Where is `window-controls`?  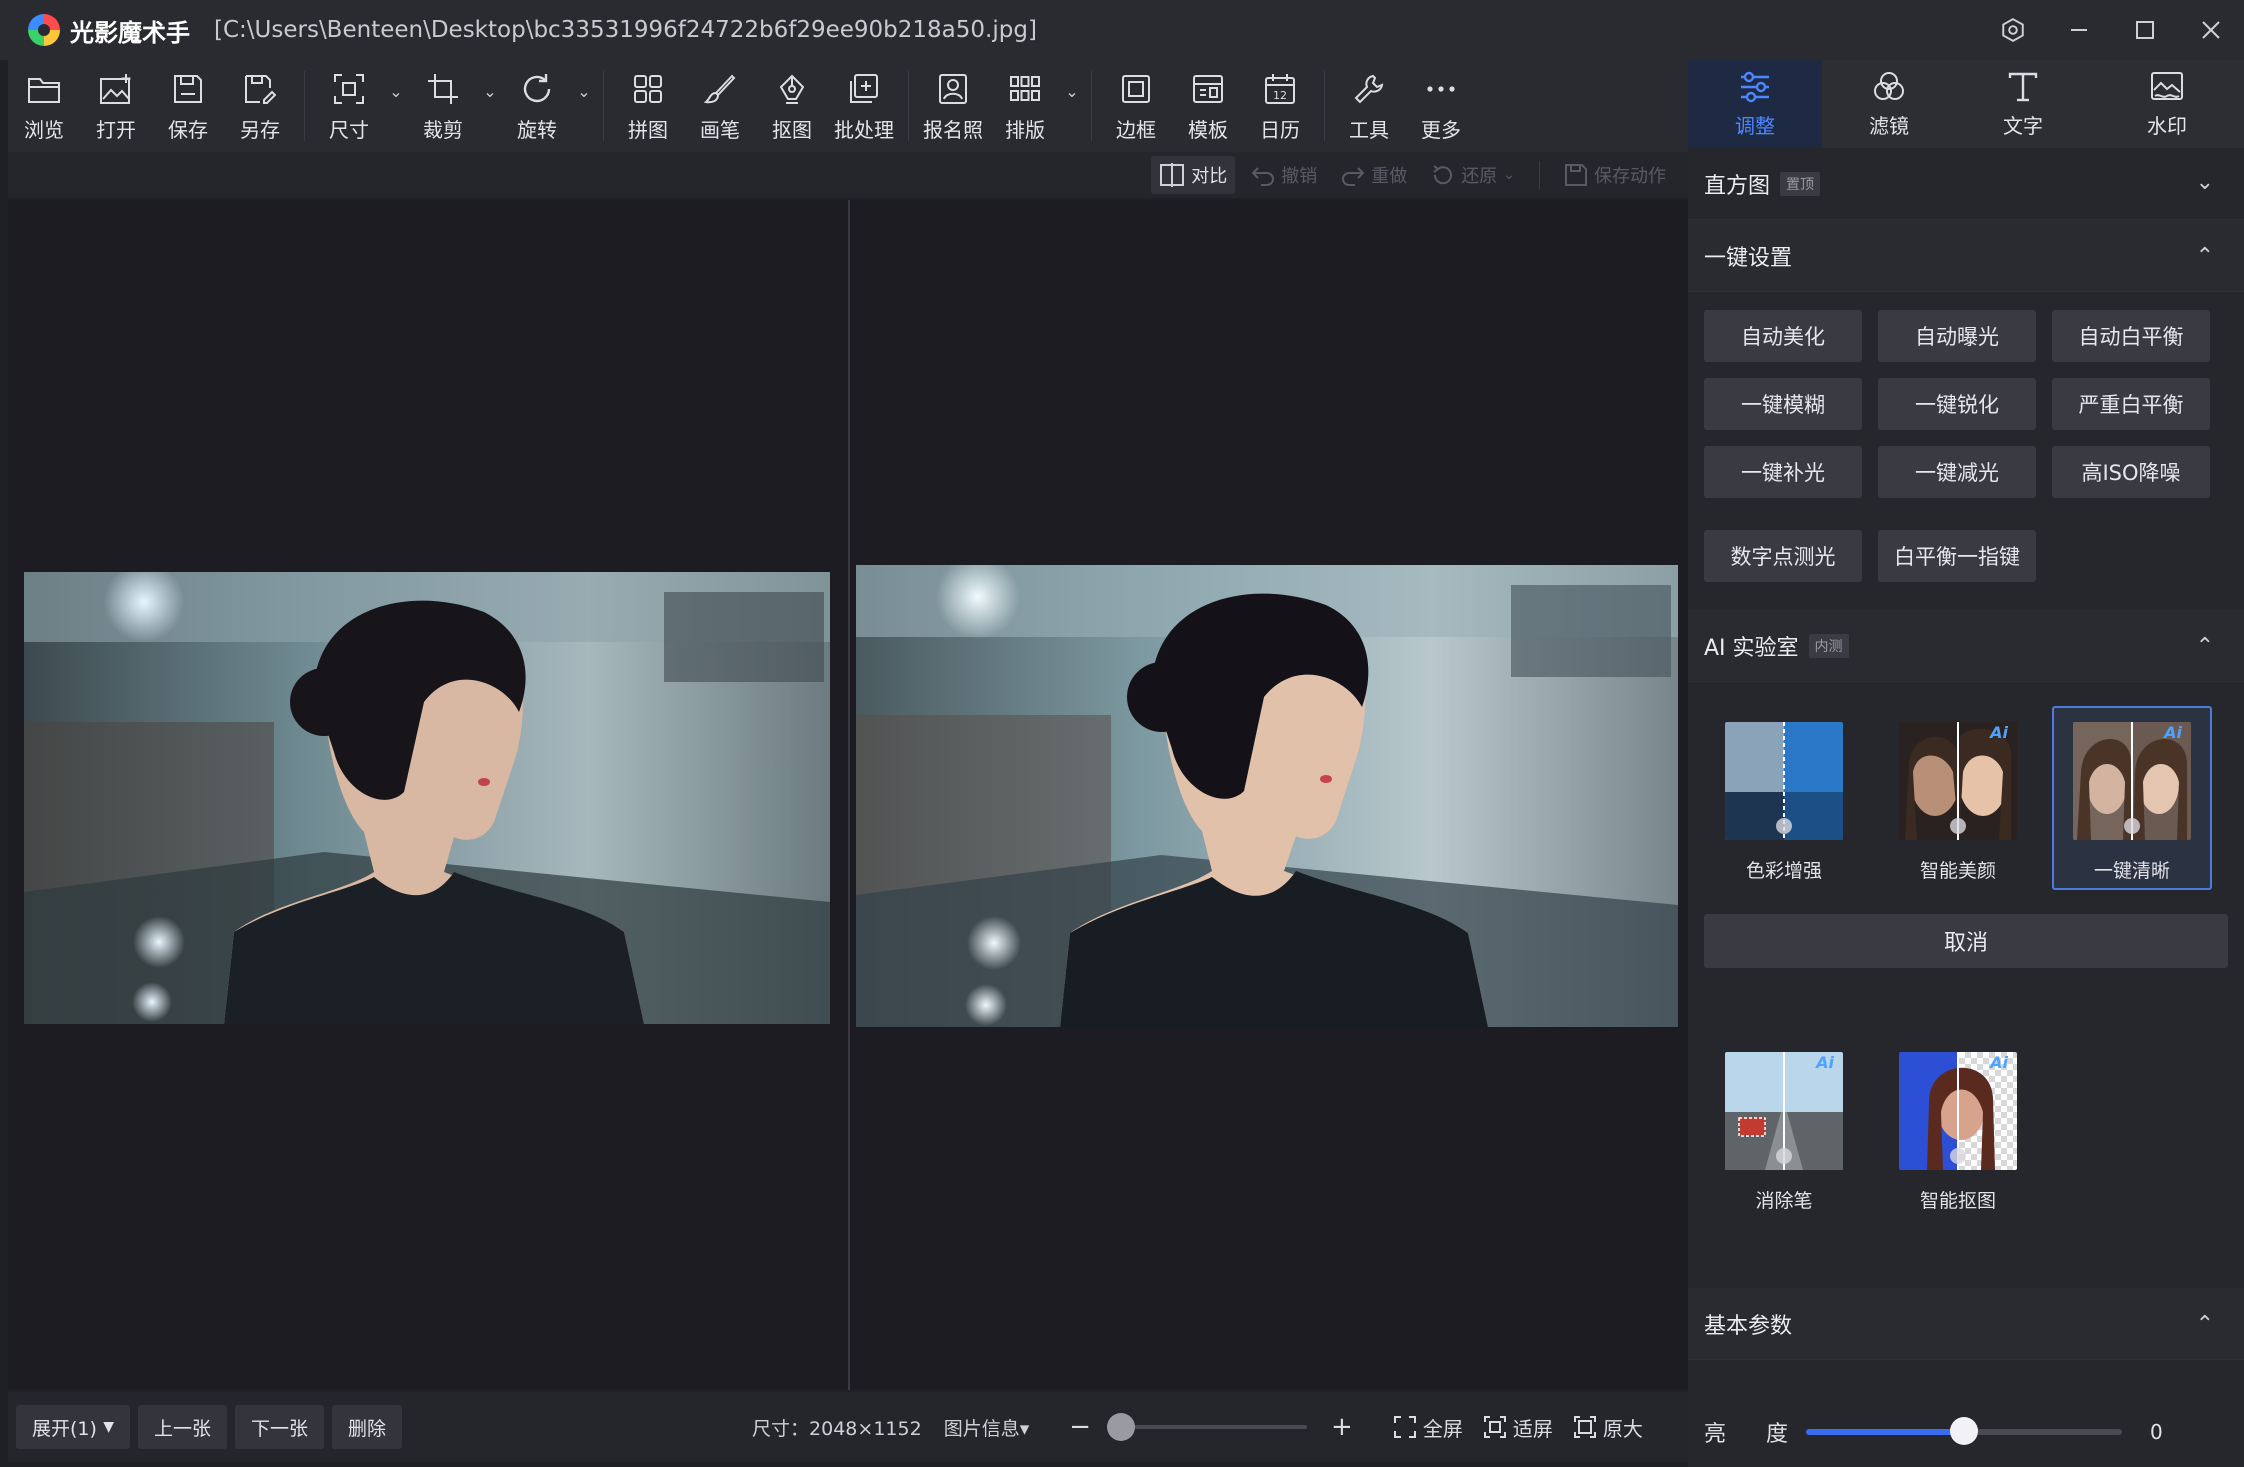
window-controls is located at coordinates (2112, 30).